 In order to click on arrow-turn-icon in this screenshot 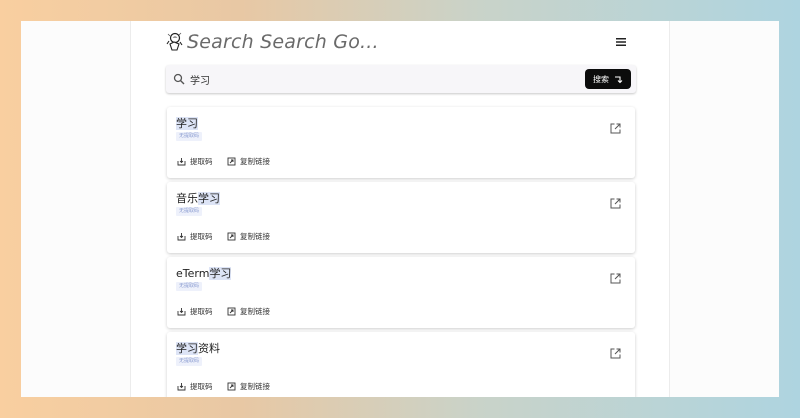, I will do `click(619, 79)`.